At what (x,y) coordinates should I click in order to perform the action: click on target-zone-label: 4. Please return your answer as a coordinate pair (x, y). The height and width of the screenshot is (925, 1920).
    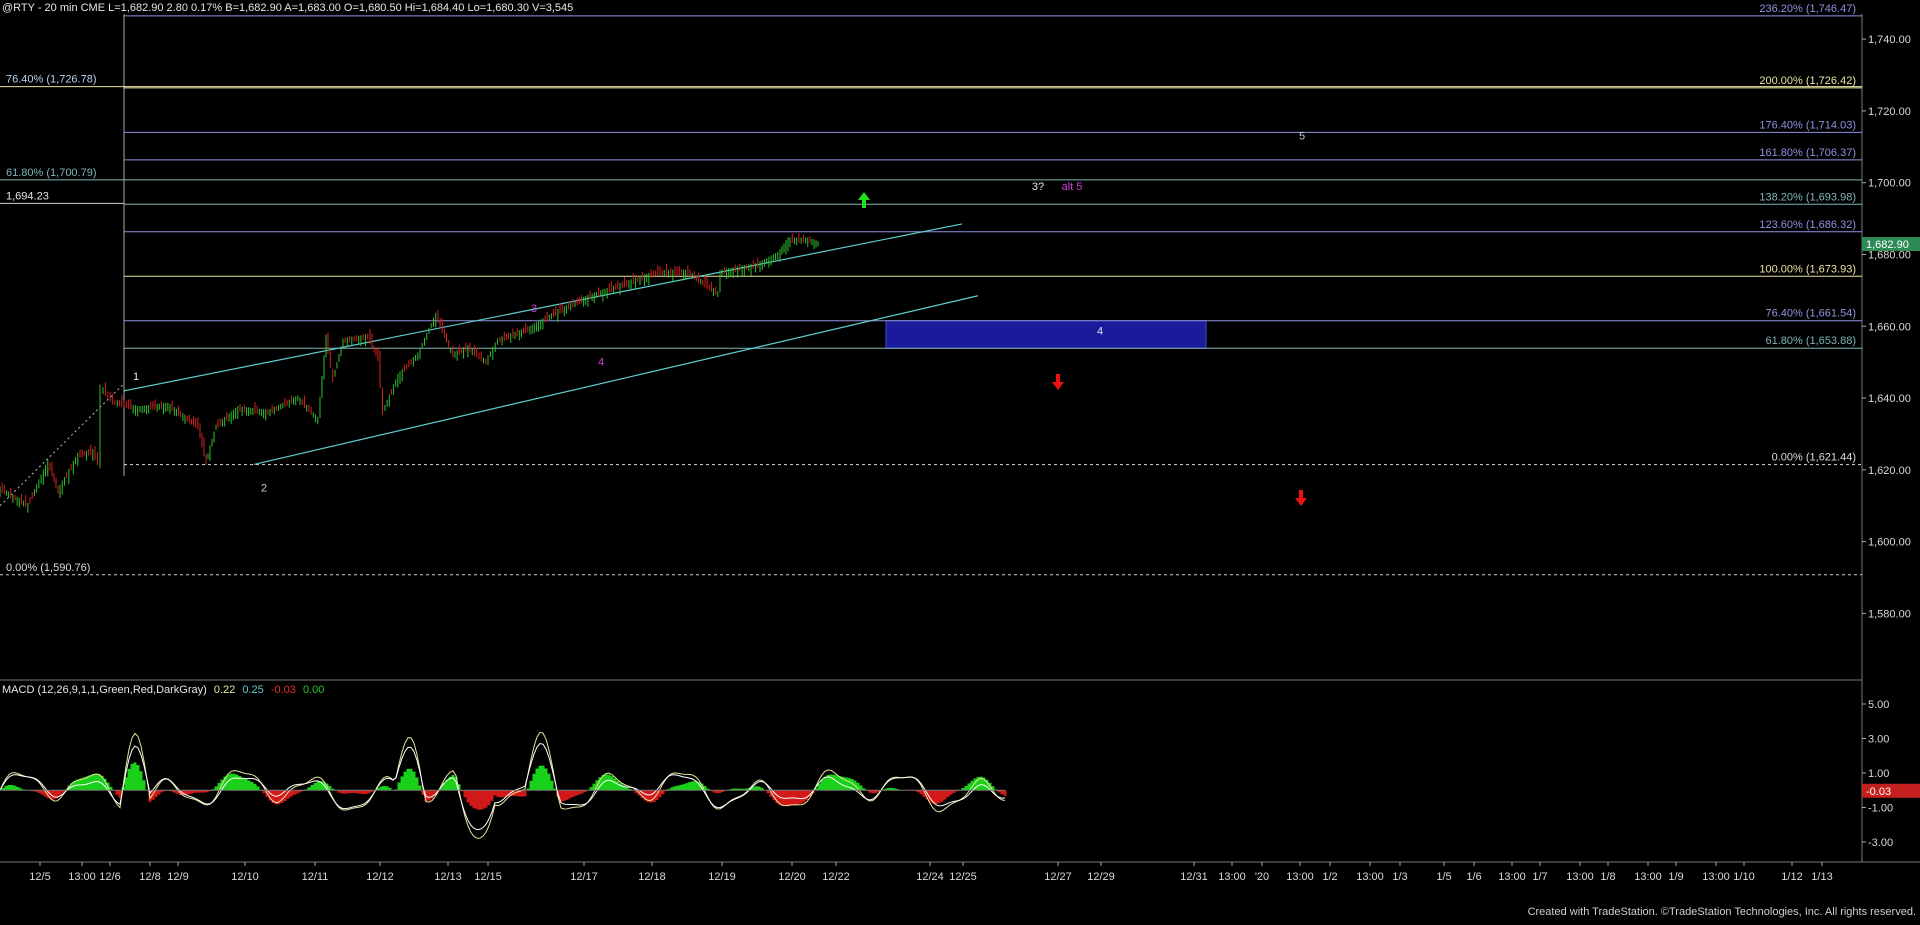
    Looking at the image, I should click on (1100, 332).